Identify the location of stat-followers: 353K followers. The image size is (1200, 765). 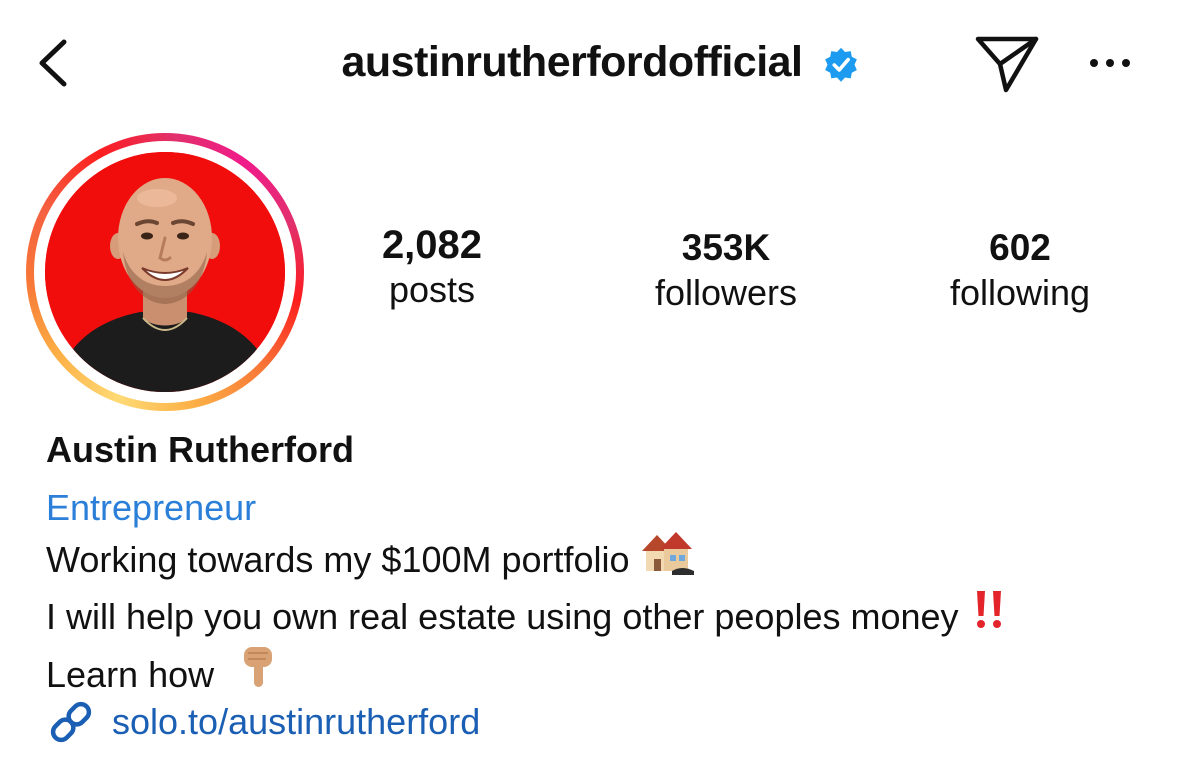
(726, 270).